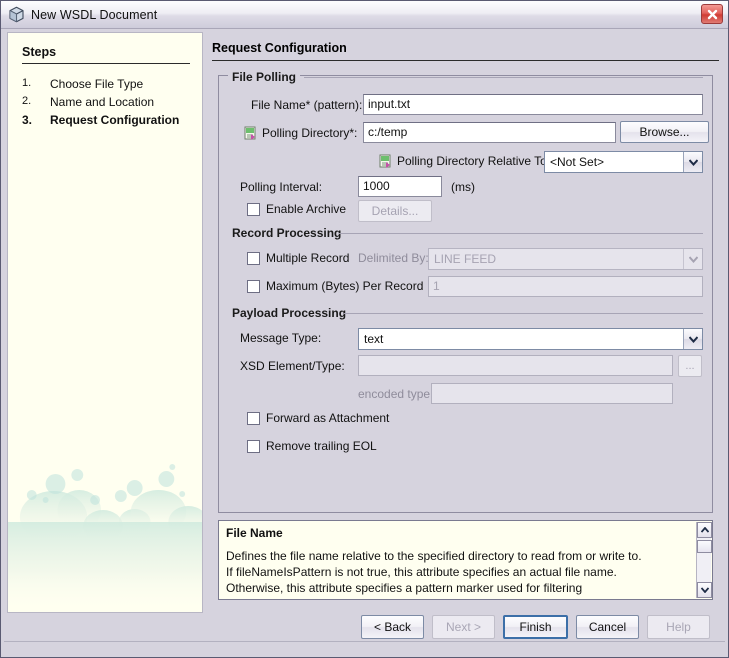  Describe the element at coordinates (97, 84) in the screenshot. I see `step-label: Choose File Type` at that location.